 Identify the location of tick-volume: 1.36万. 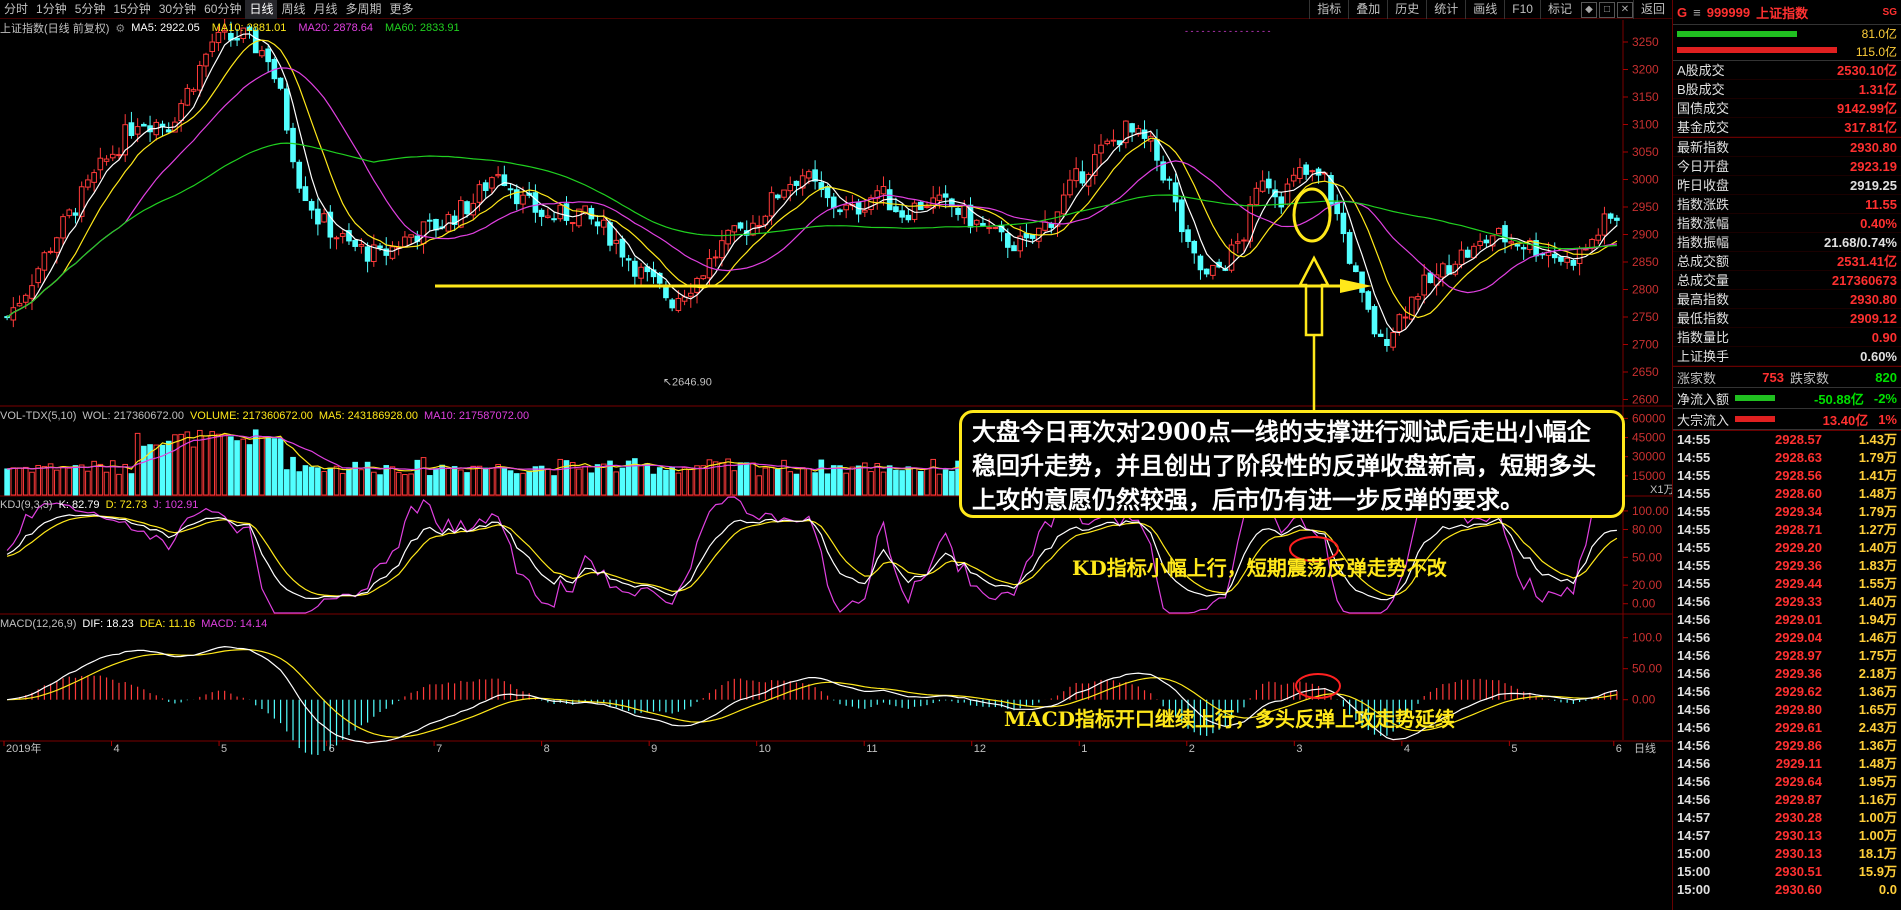
(1877, 745).